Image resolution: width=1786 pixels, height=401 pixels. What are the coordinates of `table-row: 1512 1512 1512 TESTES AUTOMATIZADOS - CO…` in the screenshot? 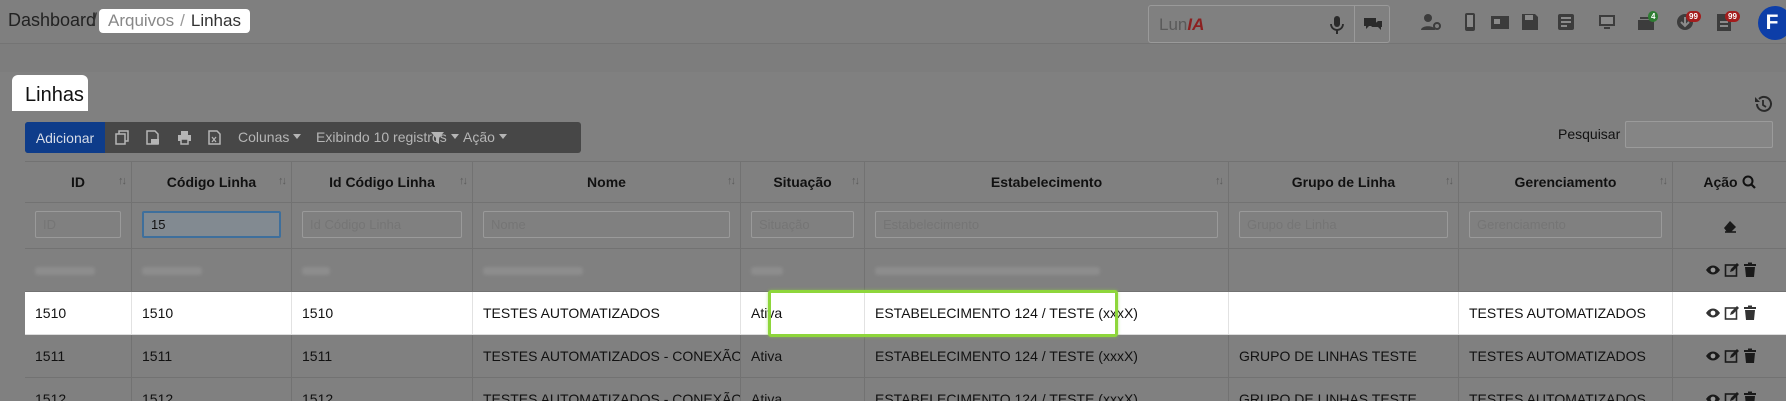 It's located at (905, 389).